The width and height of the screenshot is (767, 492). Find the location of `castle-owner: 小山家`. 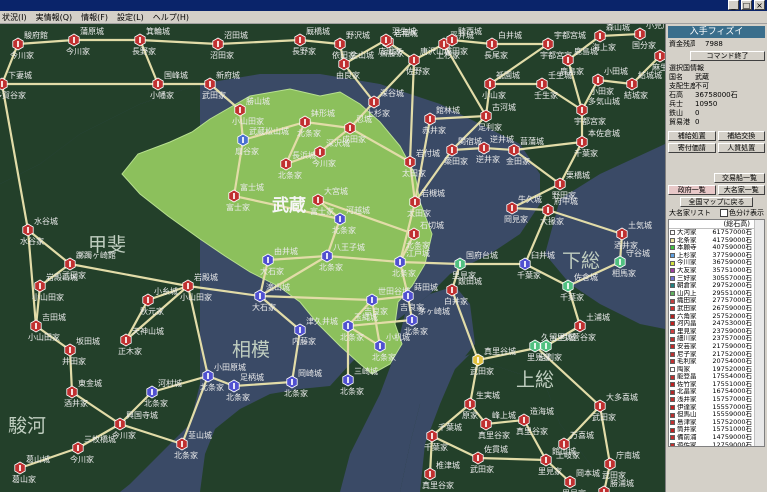

castle-owner: 小山家 is located at coordinates (494, 95).